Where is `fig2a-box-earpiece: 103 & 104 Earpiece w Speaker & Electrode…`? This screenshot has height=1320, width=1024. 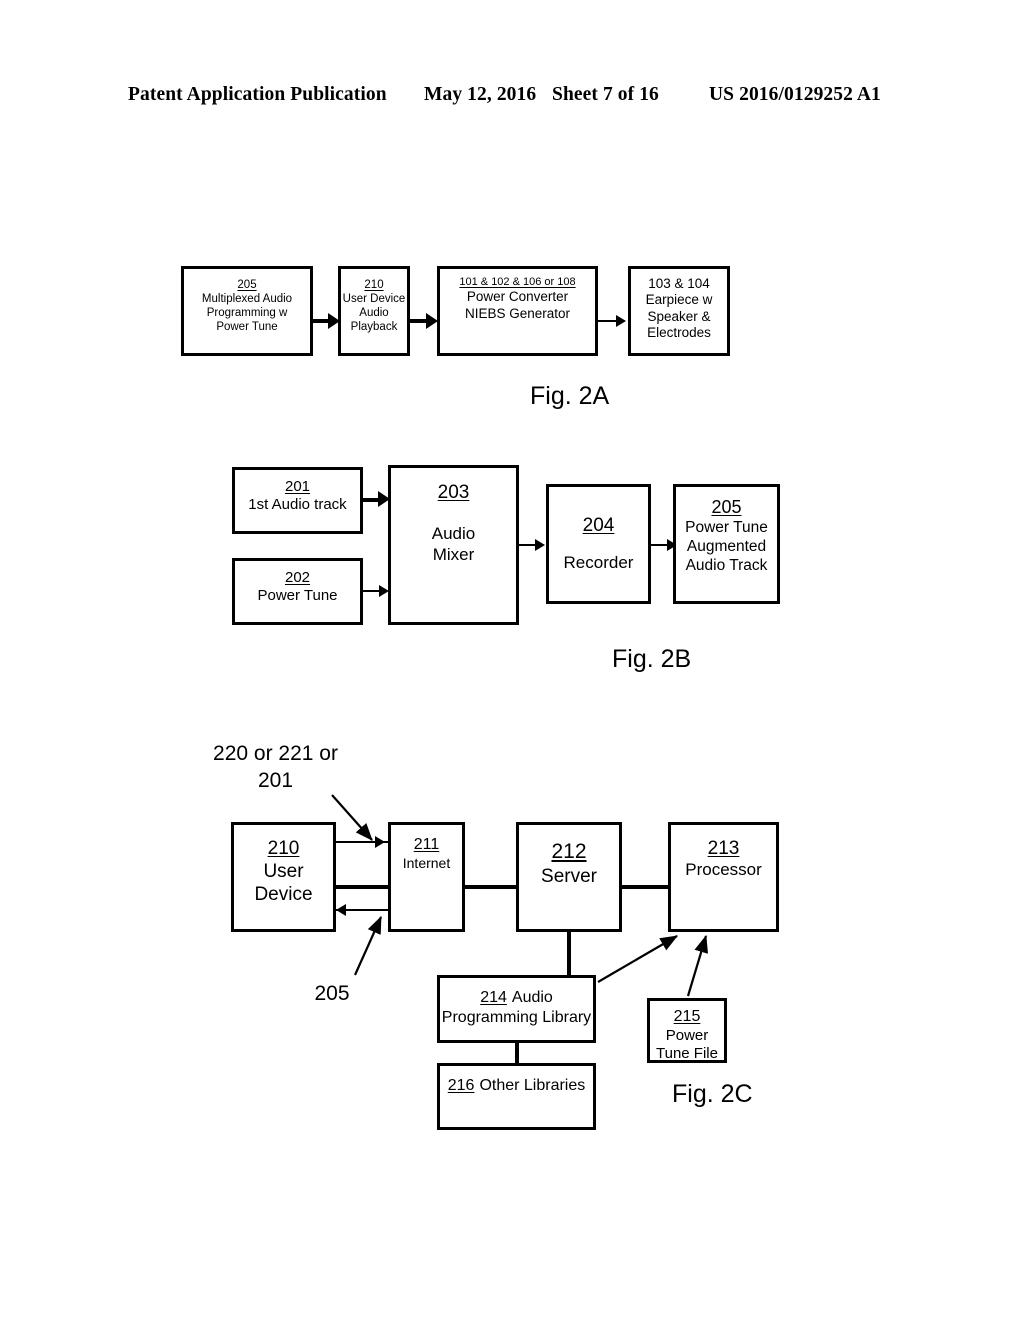
fig2a-box-earpiece: 103 & 104 Earpiece w Speaker & Electrode… is located at coordinates (679, 311).